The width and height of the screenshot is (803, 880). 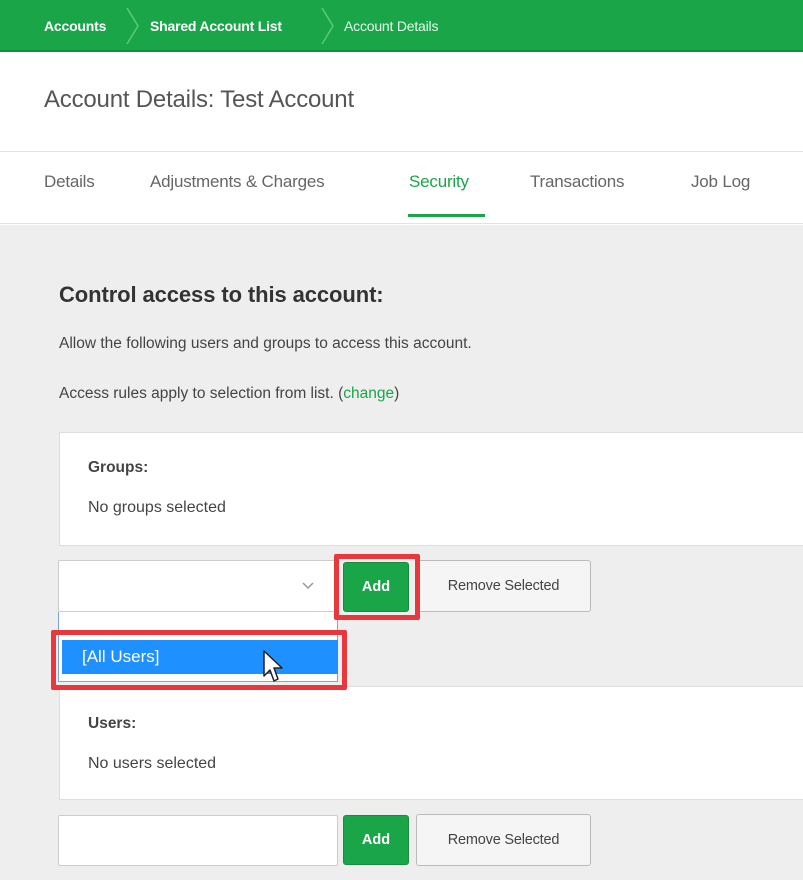 I want to click on chevron-down-icon, so click(x=308, y=586).